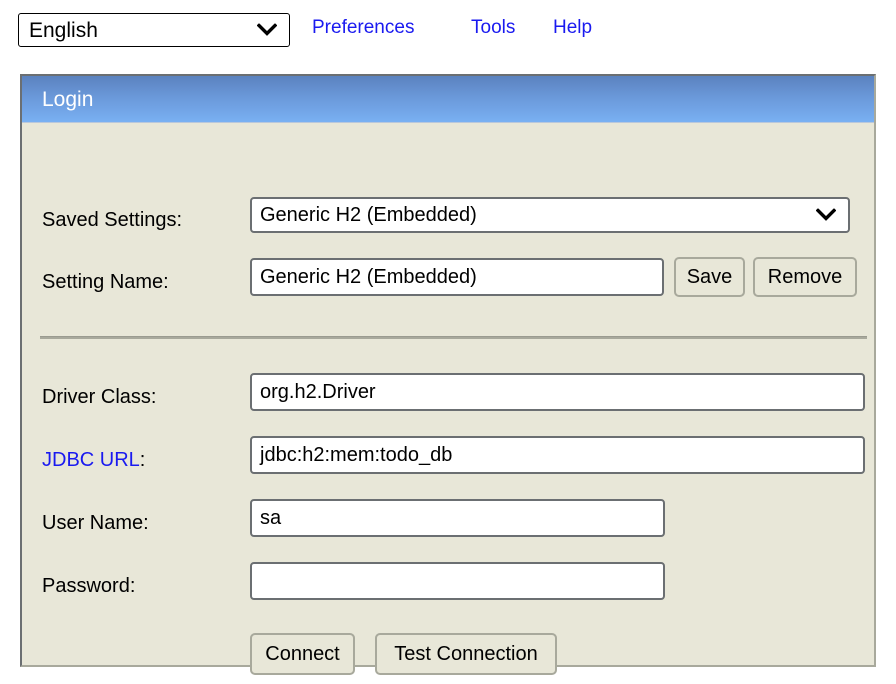 This screenshot has height=684, width=896. What do you see at coordinates (448, 99) in the screenshot?
I see `panel-header: Login` at bounding box center [448, 99].